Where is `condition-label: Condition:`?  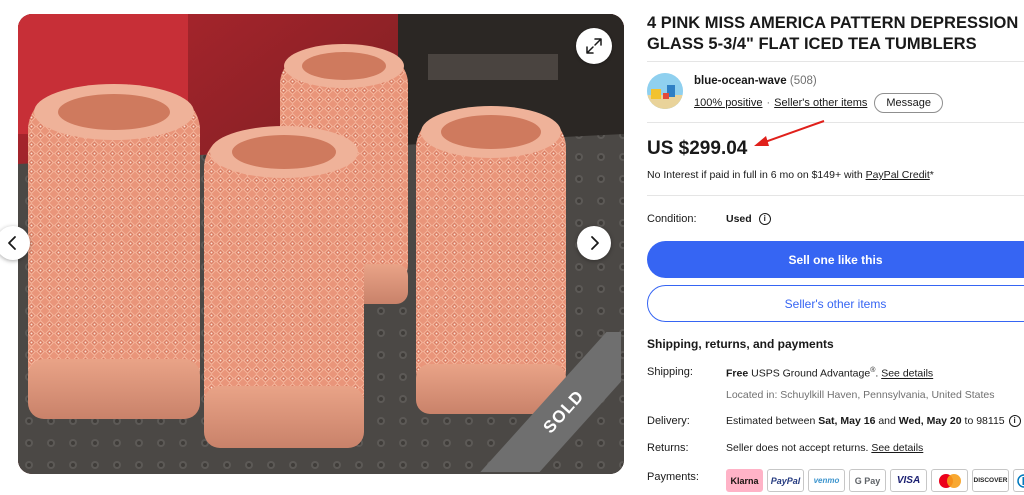
condition-label: Condition: is located at coordinates (672, 219).